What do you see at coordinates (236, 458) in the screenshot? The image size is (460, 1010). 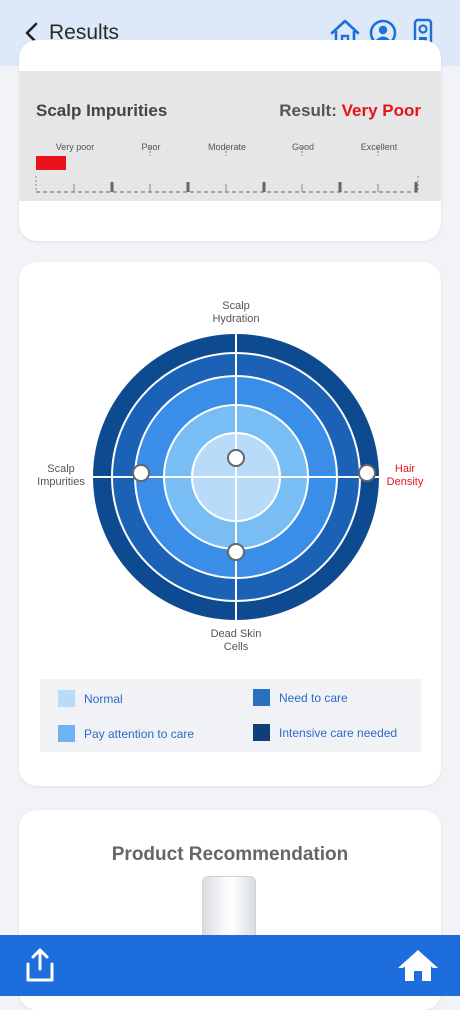 I see `radar-point-hydration` at bounding box center [236, 458].